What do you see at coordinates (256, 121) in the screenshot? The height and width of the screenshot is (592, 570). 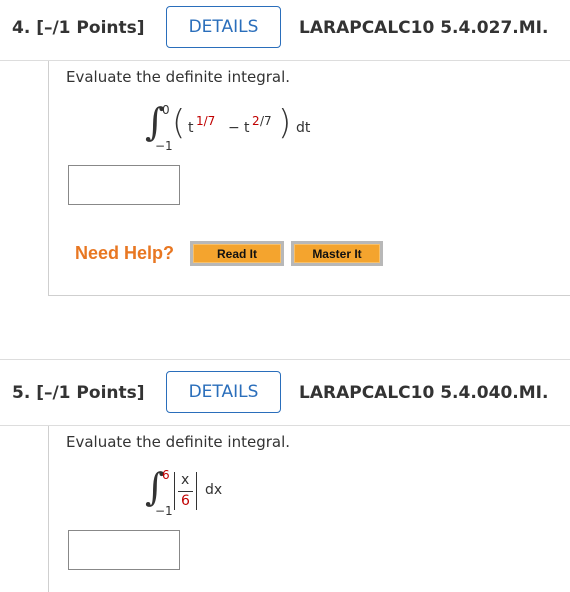 I see `term-exponent-2-num: 2` at bounding box center [256, 121].